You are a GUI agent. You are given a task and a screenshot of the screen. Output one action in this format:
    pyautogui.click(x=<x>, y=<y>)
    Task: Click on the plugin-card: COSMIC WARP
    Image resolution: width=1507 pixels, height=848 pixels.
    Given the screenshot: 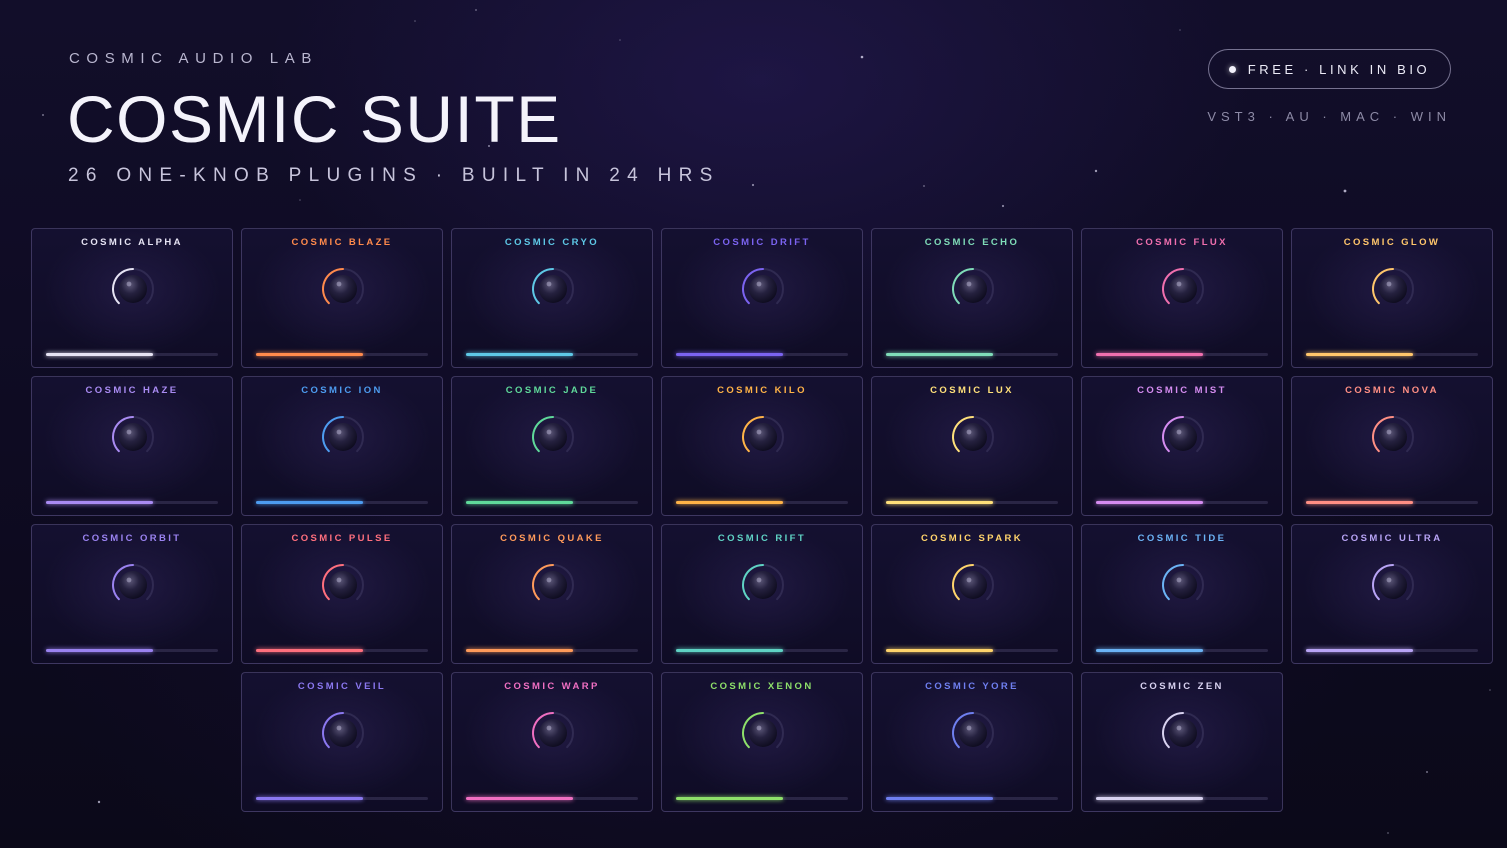 What is the action you would take?
    pyautogui.click(x=552, y=742)
    